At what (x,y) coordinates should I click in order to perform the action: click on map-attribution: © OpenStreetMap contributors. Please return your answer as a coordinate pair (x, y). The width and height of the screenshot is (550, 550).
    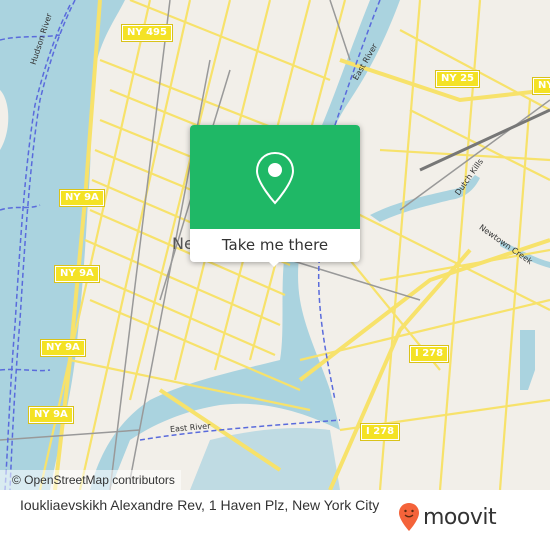
    Looking at the image, I should click on (90, 480).